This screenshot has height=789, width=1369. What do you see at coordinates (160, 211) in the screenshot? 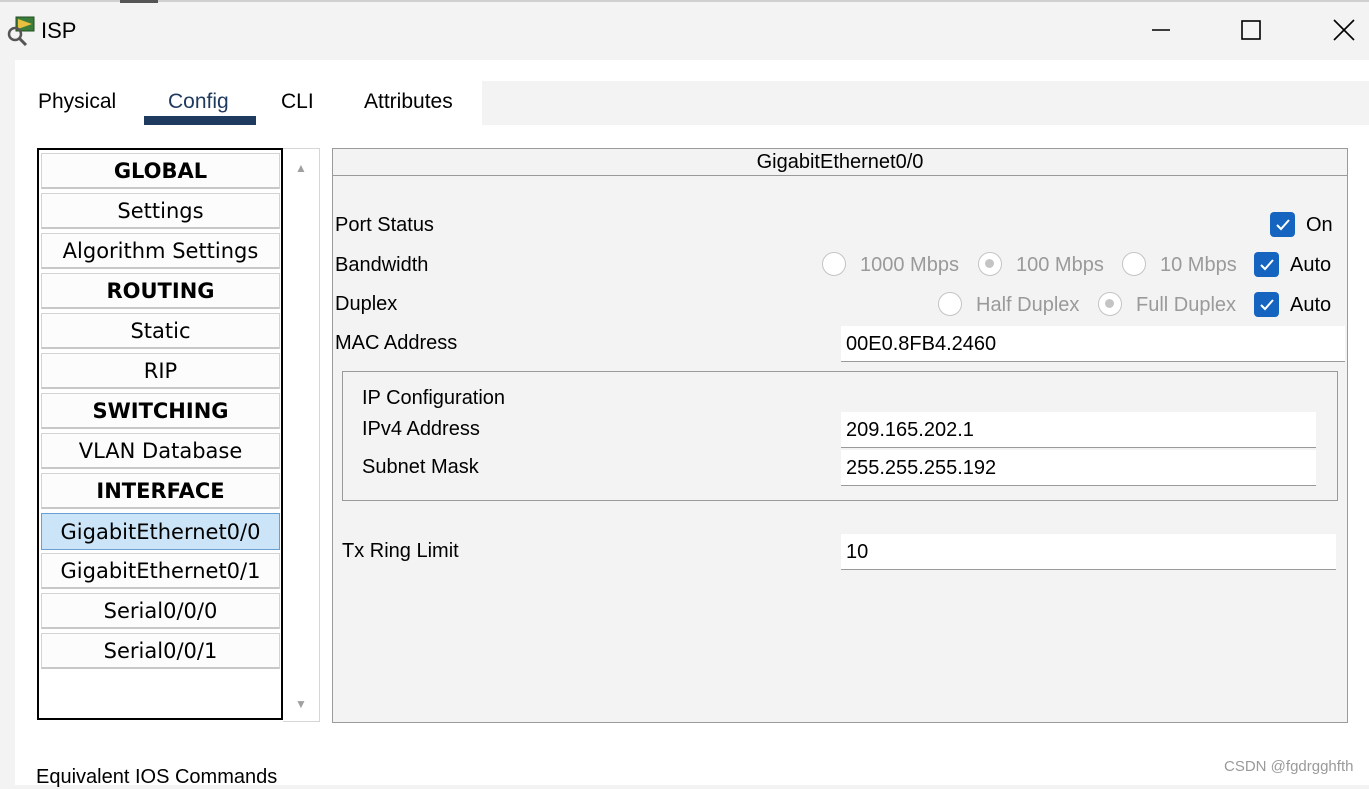
I see `sidebar-item-settings: Settings` at bounding box center [160, 211].